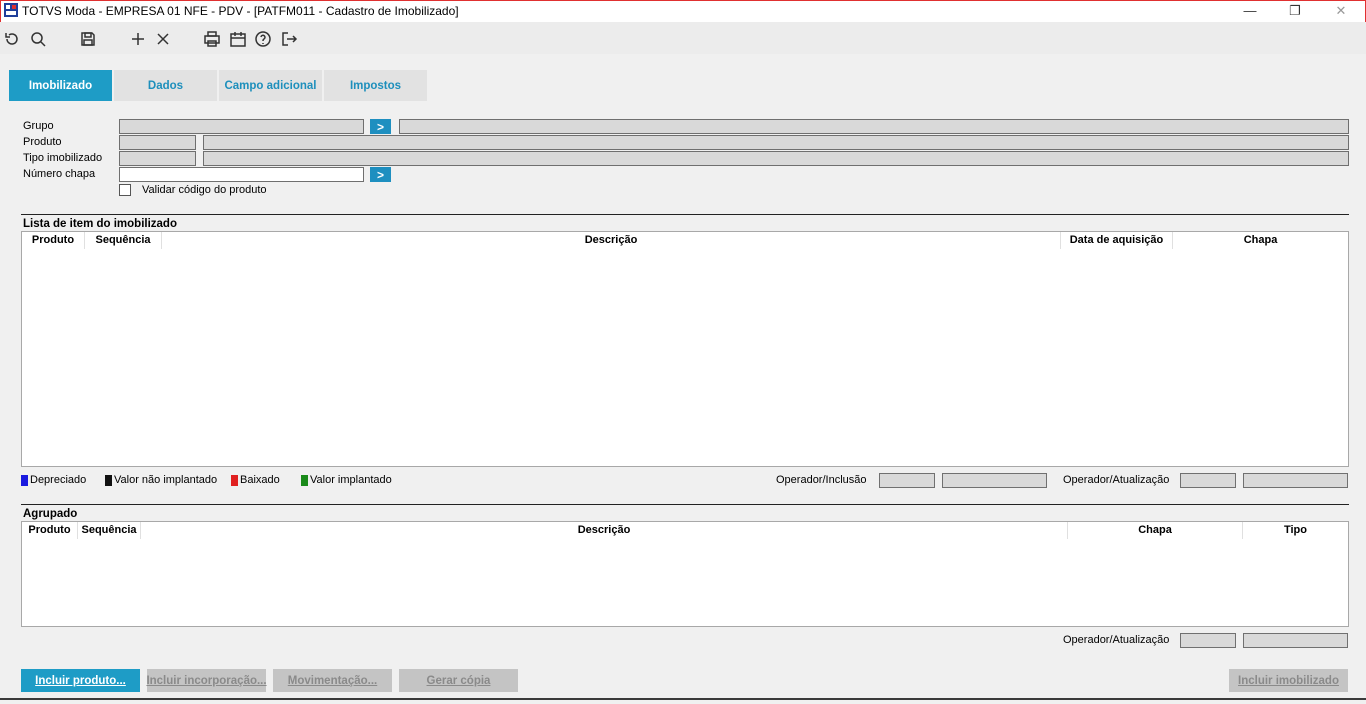 The height and width of the screenshot is (704, 1366). I want to click on tipo-imobilizado-description-field, so click(776, 158).